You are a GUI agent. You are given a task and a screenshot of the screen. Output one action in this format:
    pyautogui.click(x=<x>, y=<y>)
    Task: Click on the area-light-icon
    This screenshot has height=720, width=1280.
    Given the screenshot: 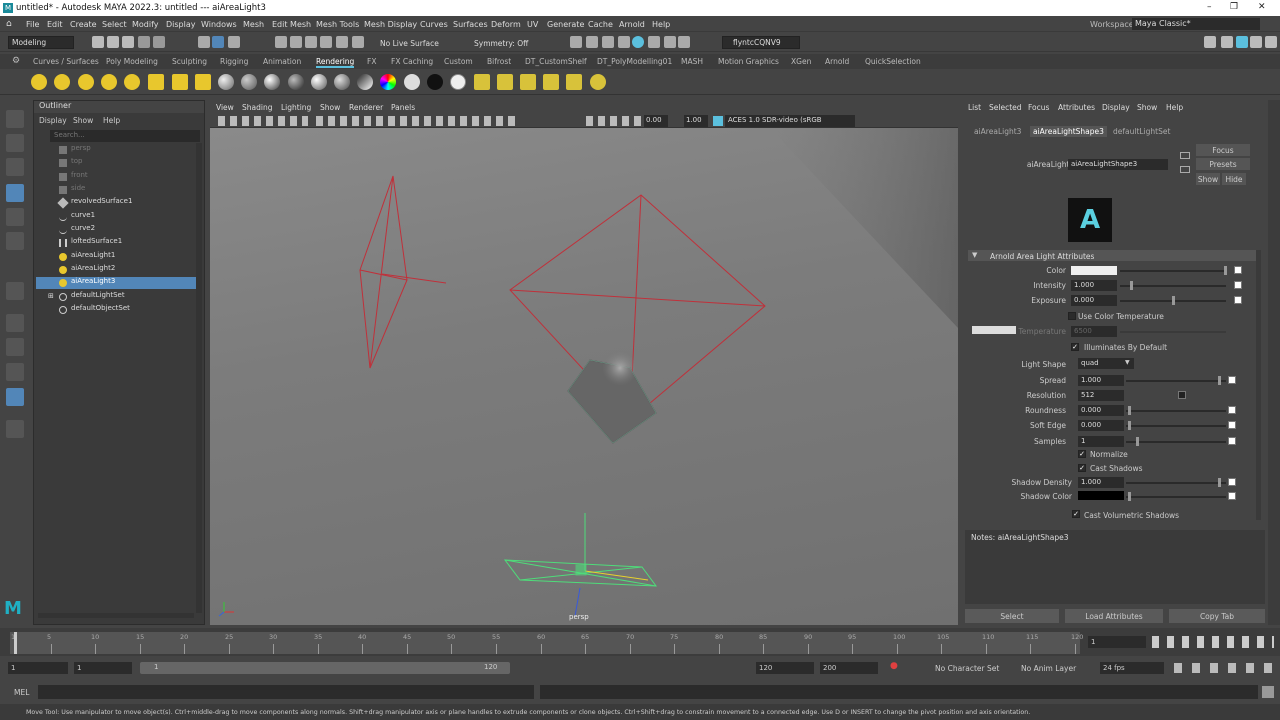 What is the action you would take?
    pyautogui.click(x=109, y=82)
    